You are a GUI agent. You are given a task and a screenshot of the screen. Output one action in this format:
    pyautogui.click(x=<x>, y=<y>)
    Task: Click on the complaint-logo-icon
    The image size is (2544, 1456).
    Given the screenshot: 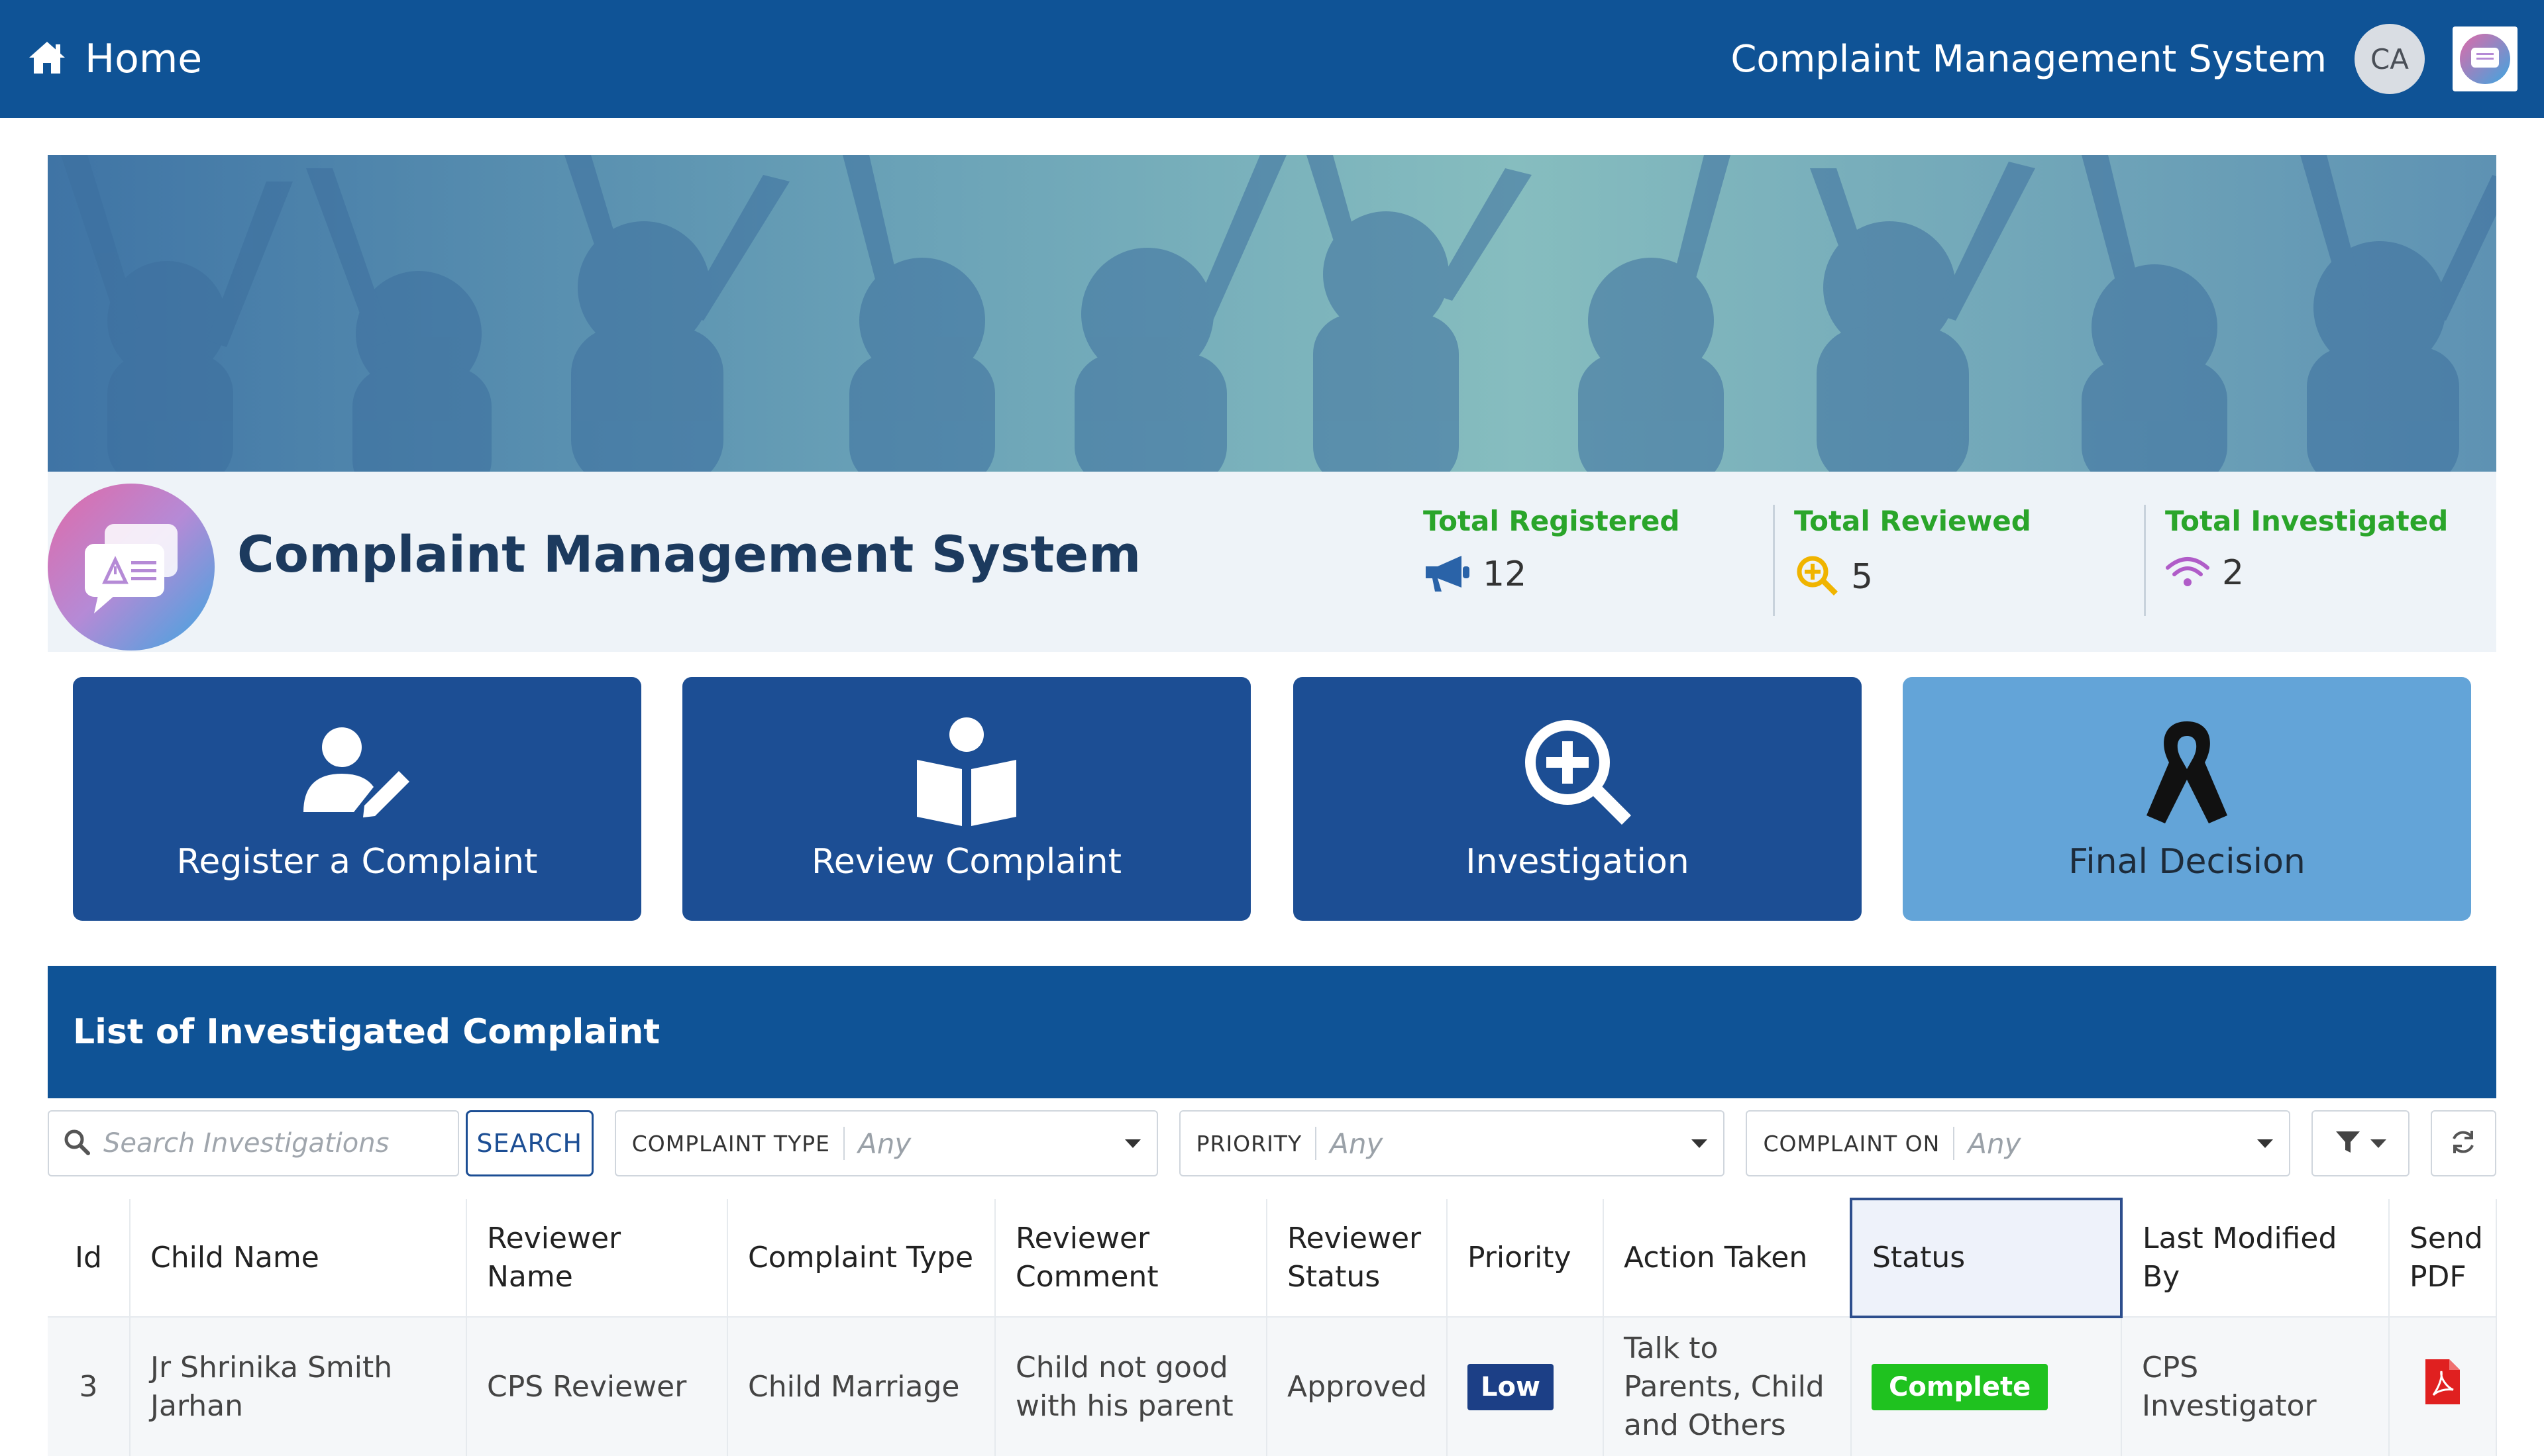 What is the action you would take?
    pyautogui.click(x=131, y=567)
    